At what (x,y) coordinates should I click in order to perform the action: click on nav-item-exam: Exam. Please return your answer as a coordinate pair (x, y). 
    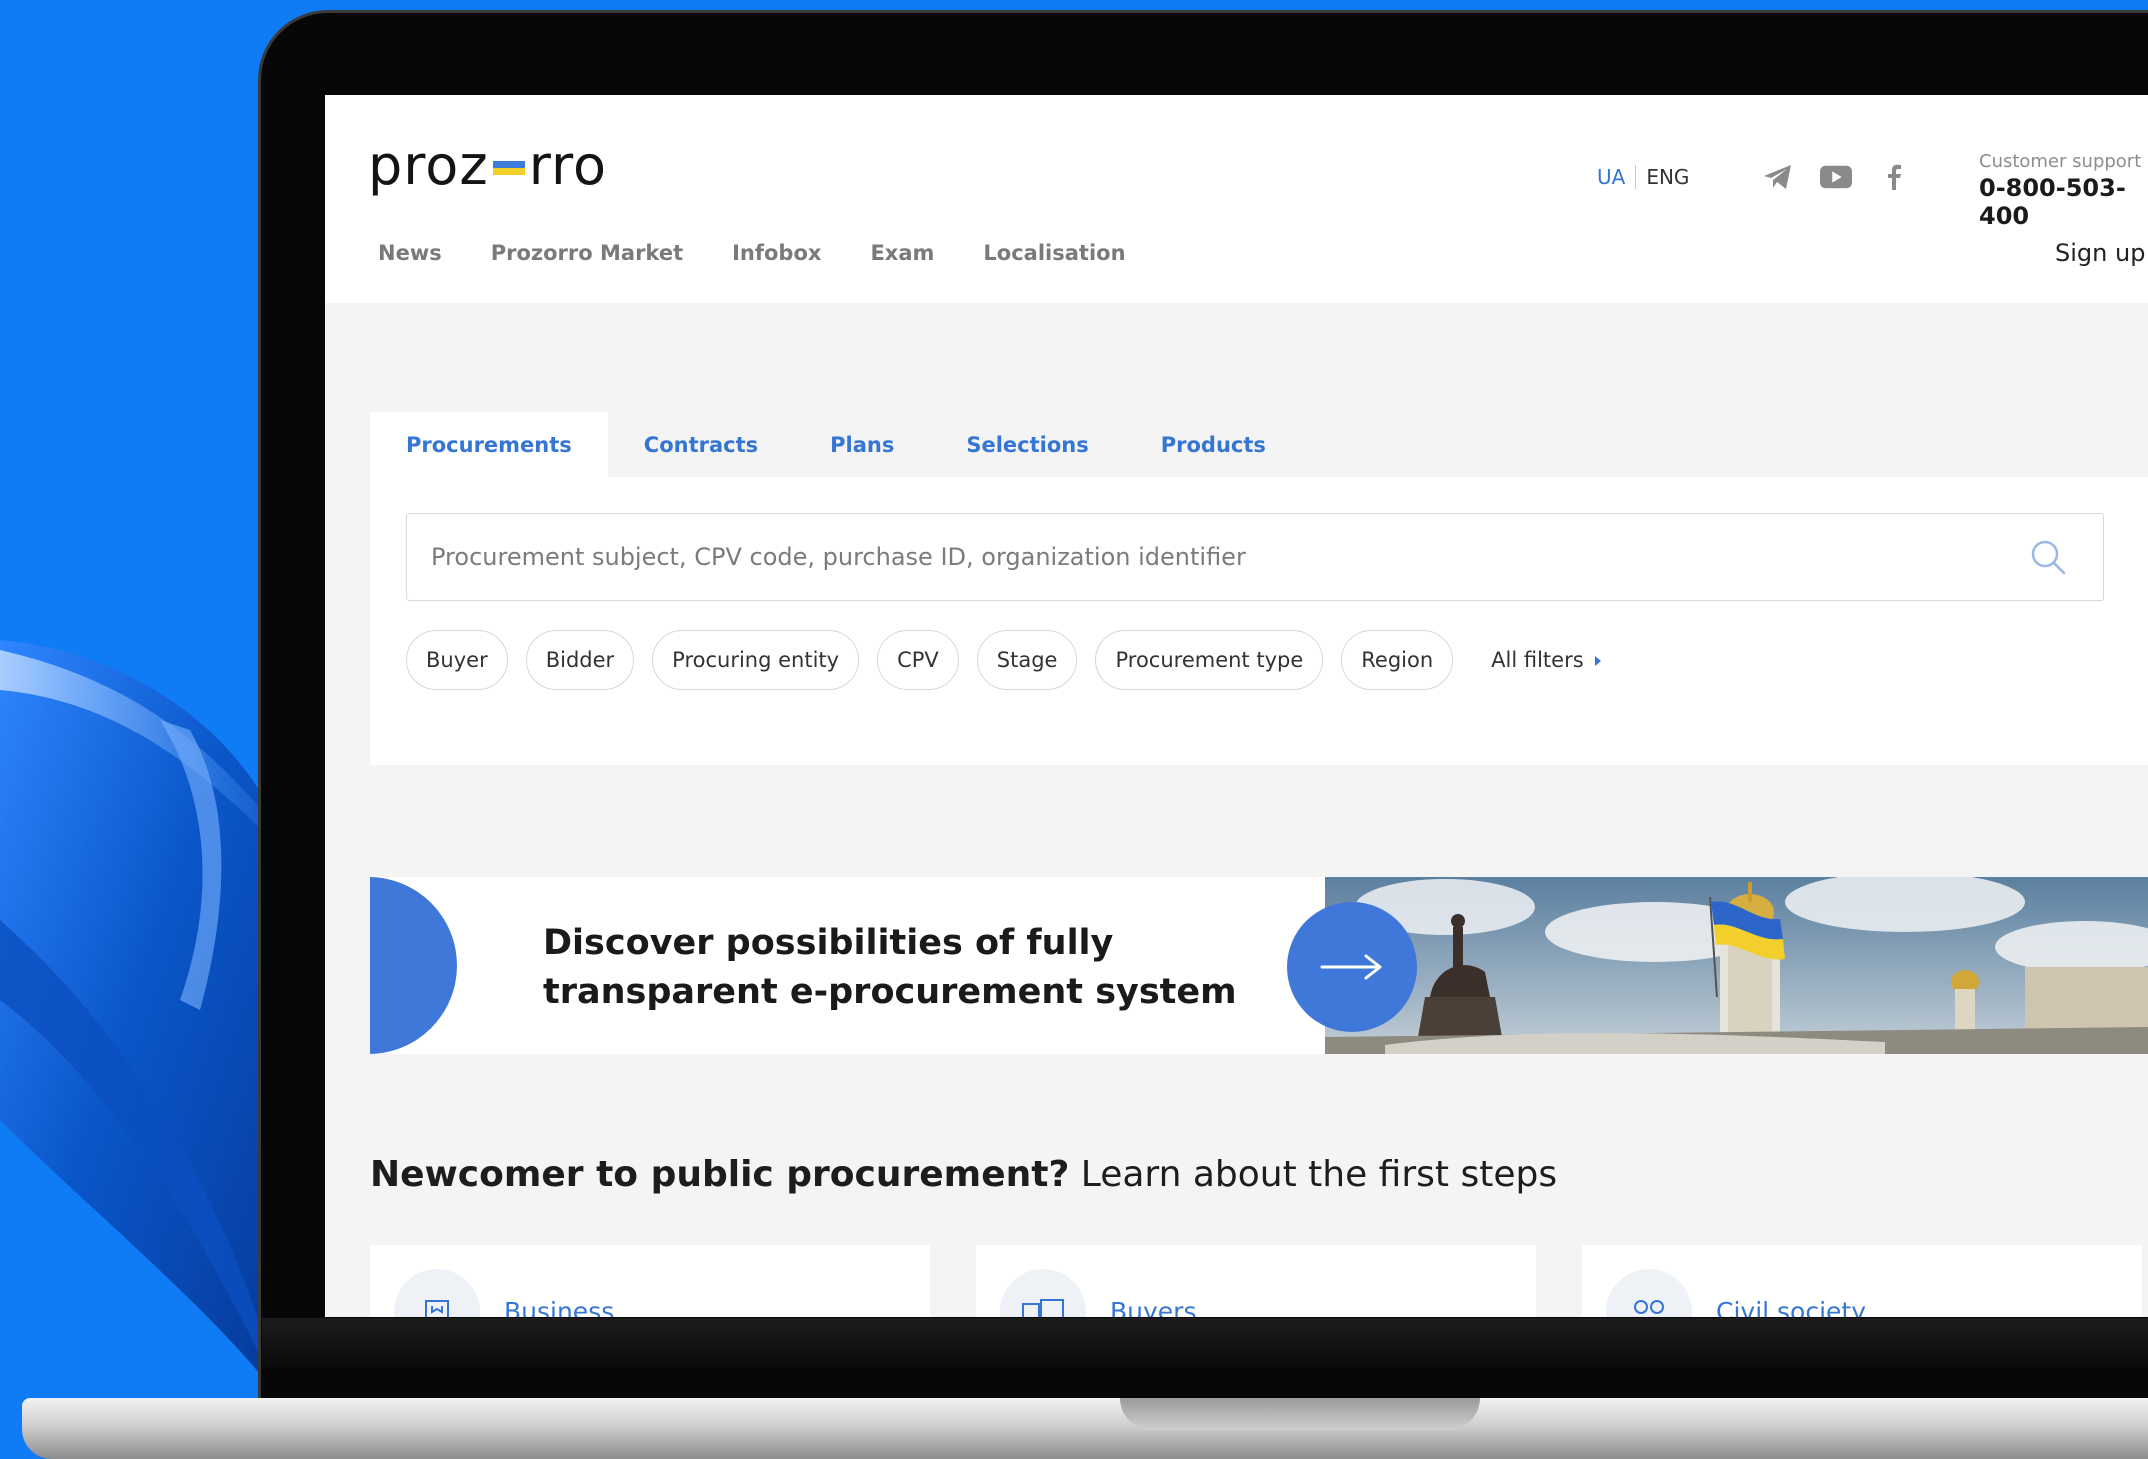
    Looking at the image, I should click on (902, 253).